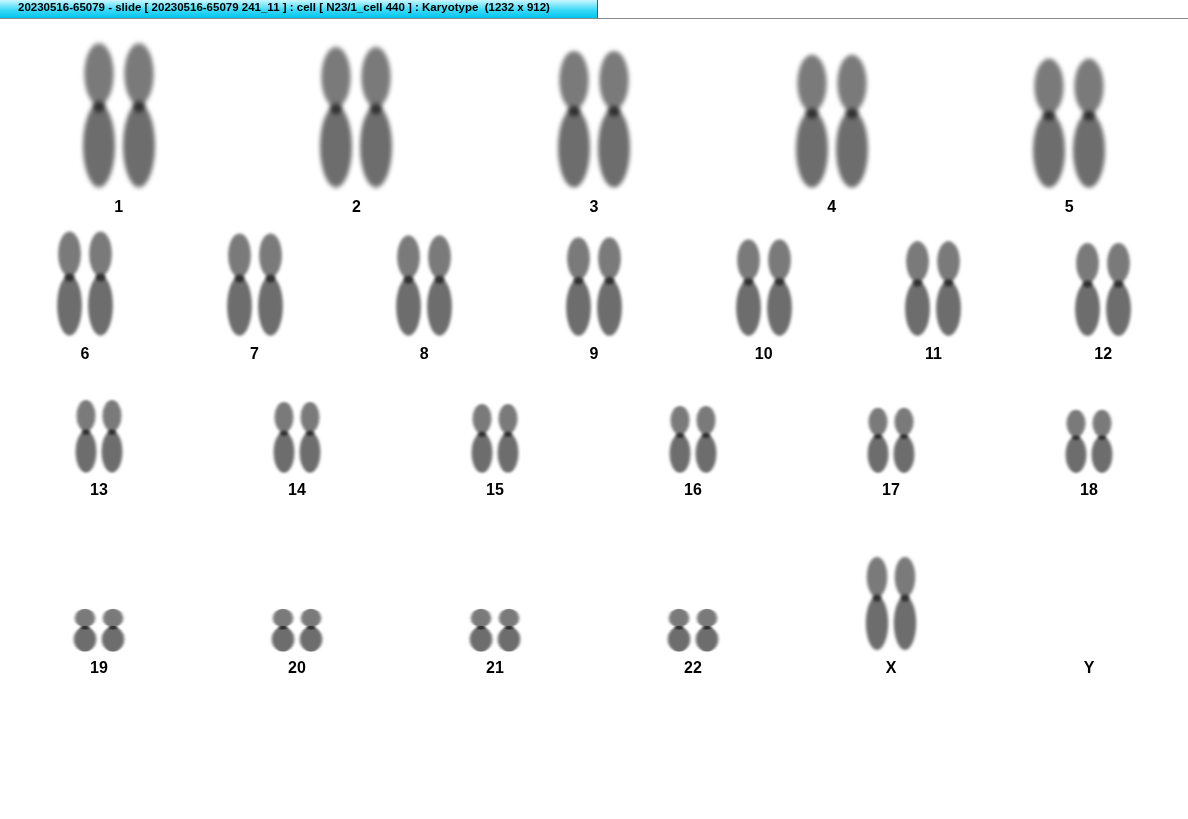  I want to click on chromosome-label: 22, so click(693, 668).